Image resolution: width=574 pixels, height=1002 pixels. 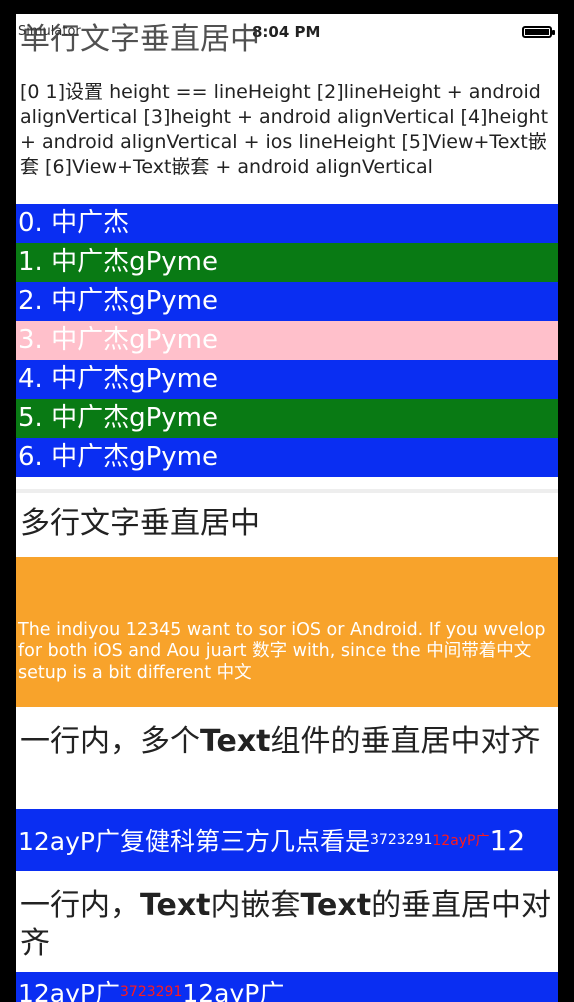 What do you see at coordinates (288, 925) in the screenshot?
I see `section-title-nested-text: 一行内，Text内嵌套Text的垂直居中对齐` at bounding box center [288, 925].